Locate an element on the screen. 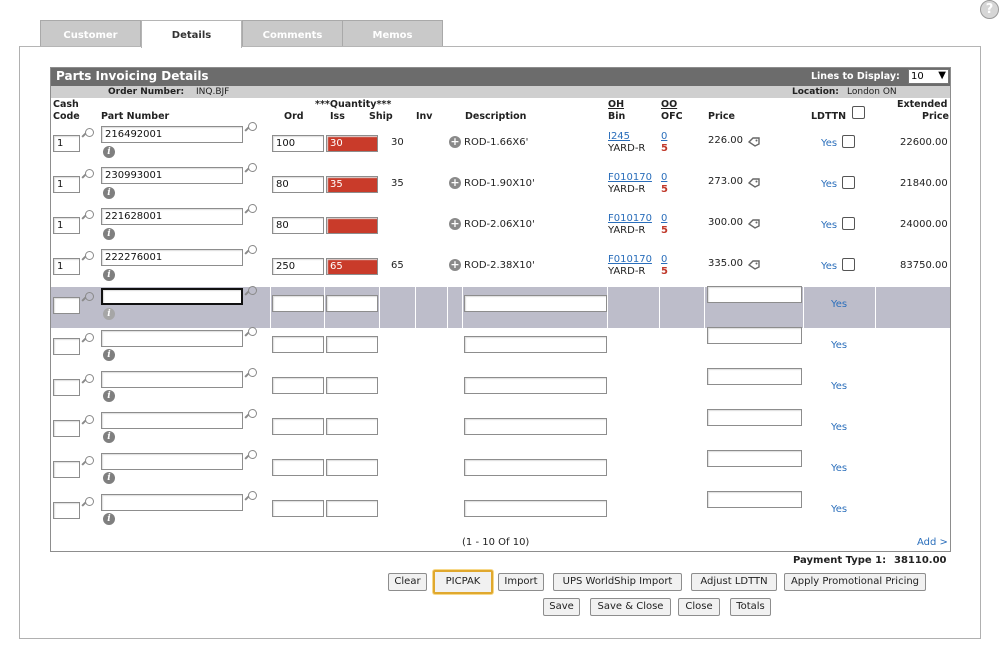 This screenshot has height=659, width=1000. clear-button: Clear is located at coordinates (407, 582).